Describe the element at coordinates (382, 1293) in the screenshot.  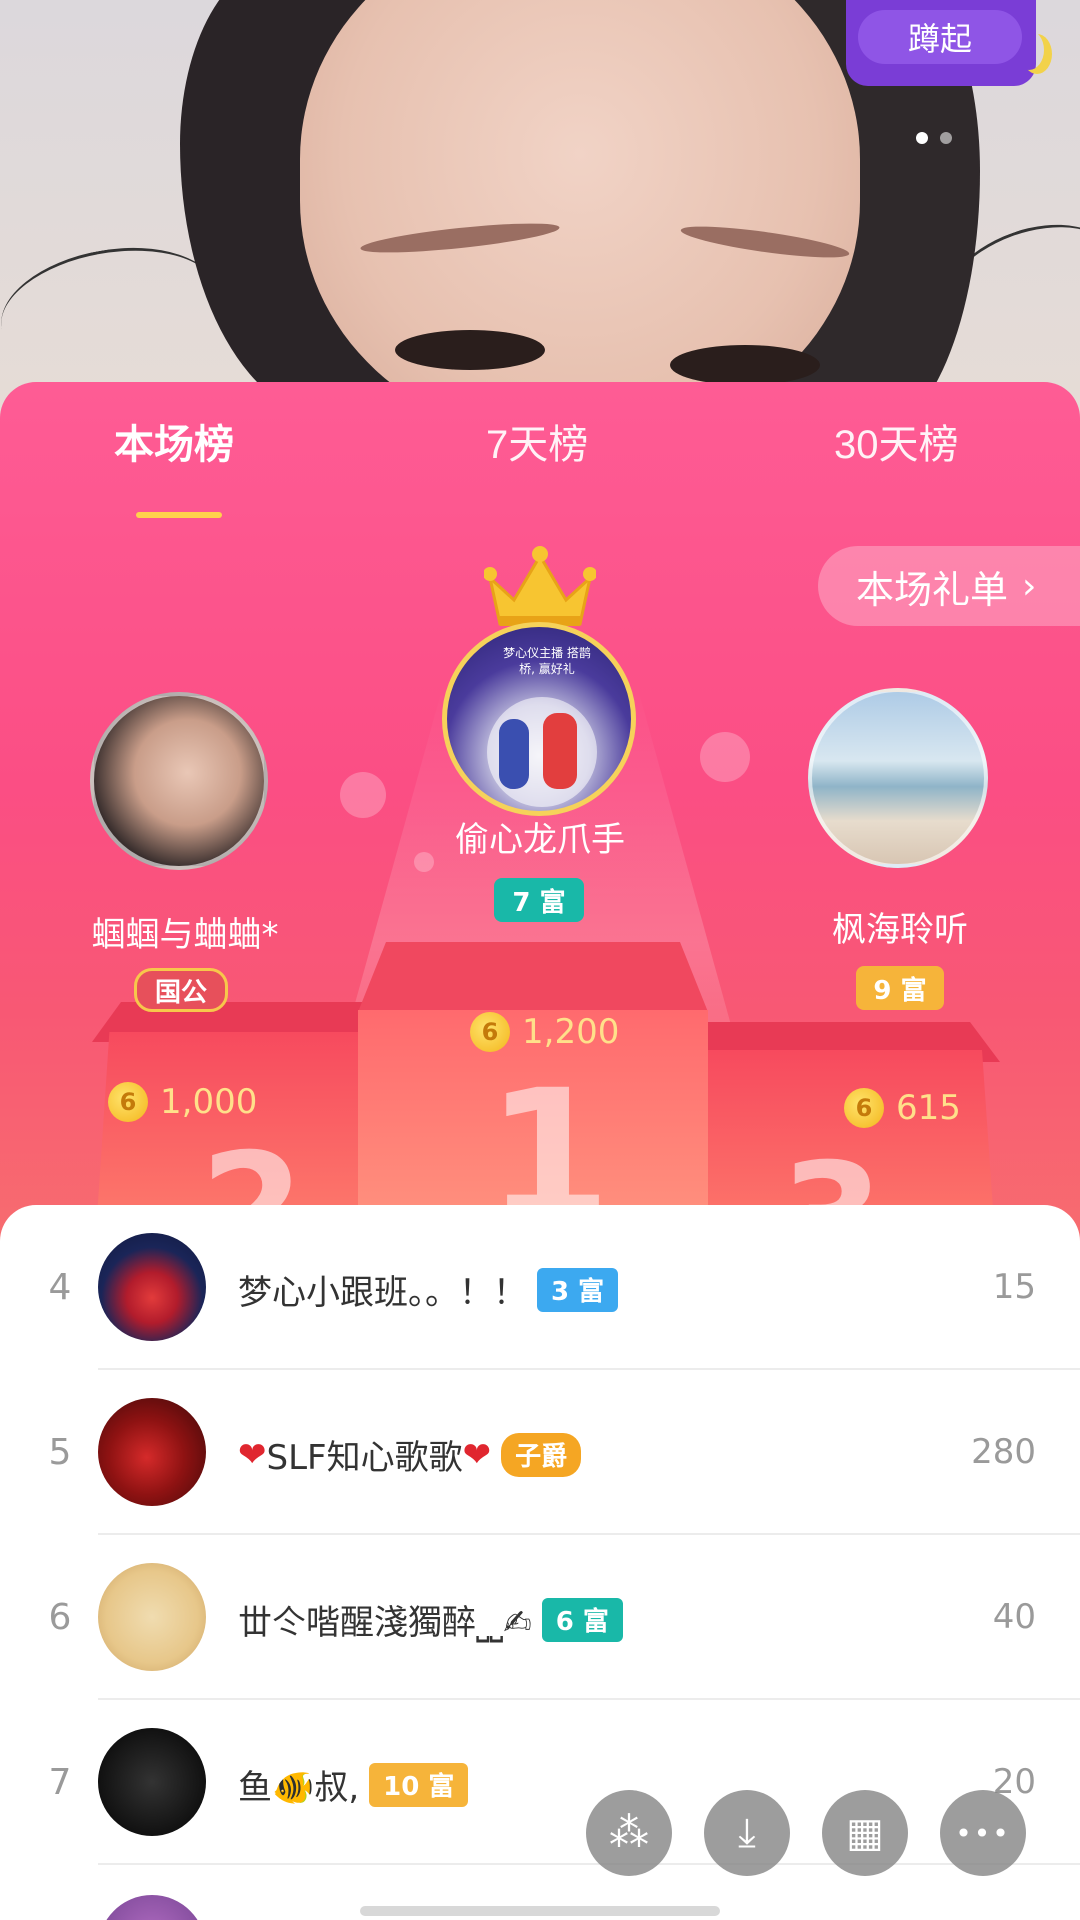
I see `user-name: 梦心小跟班。。！！` at that location.